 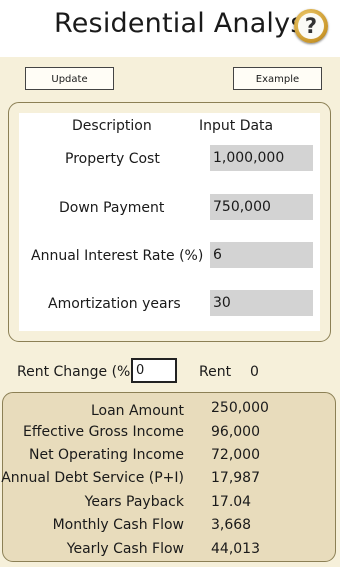 What do you see at coordinates (231, 502) in the screenshot?
I see `years-payback-value: 17.04` at bounding box center [231, 502].